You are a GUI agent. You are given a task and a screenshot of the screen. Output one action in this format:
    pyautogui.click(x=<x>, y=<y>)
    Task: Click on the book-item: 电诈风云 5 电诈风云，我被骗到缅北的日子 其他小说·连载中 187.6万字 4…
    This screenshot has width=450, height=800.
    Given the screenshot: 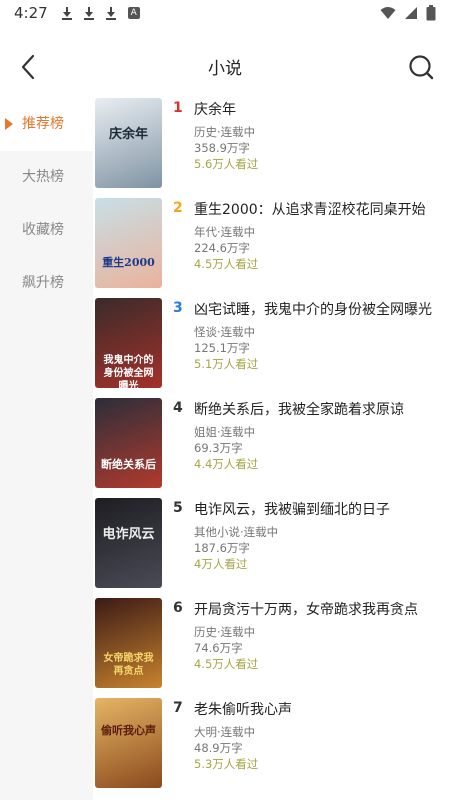 What is the action you would take?
    pyautogui.click(x=271, y=546)
    